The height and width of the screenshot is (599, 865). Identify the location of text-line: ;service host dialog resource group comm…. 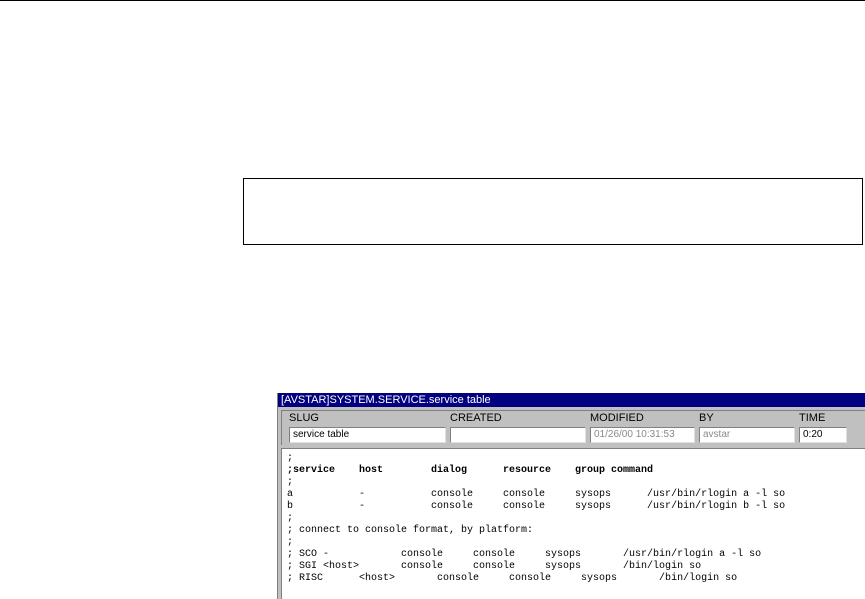
(470, 470).